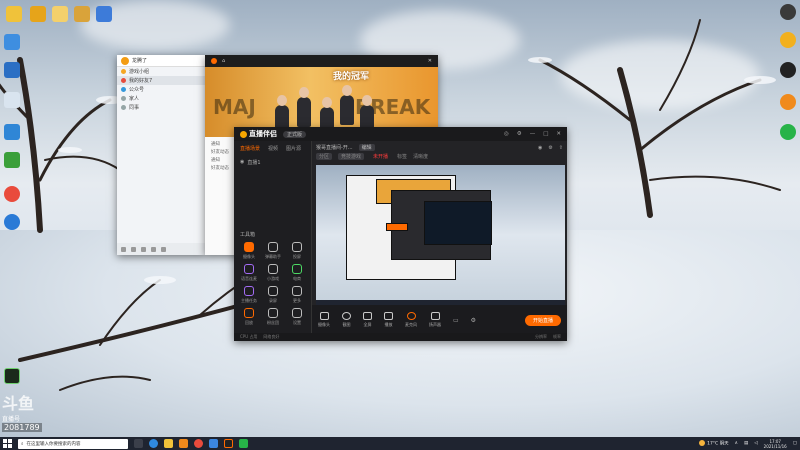  Describe the element at coordinates (161, 155) in the screenshot. I see `qq-window: 龙腾了 游戏小组 我的好友7 公众号 家人 同事` at that location.